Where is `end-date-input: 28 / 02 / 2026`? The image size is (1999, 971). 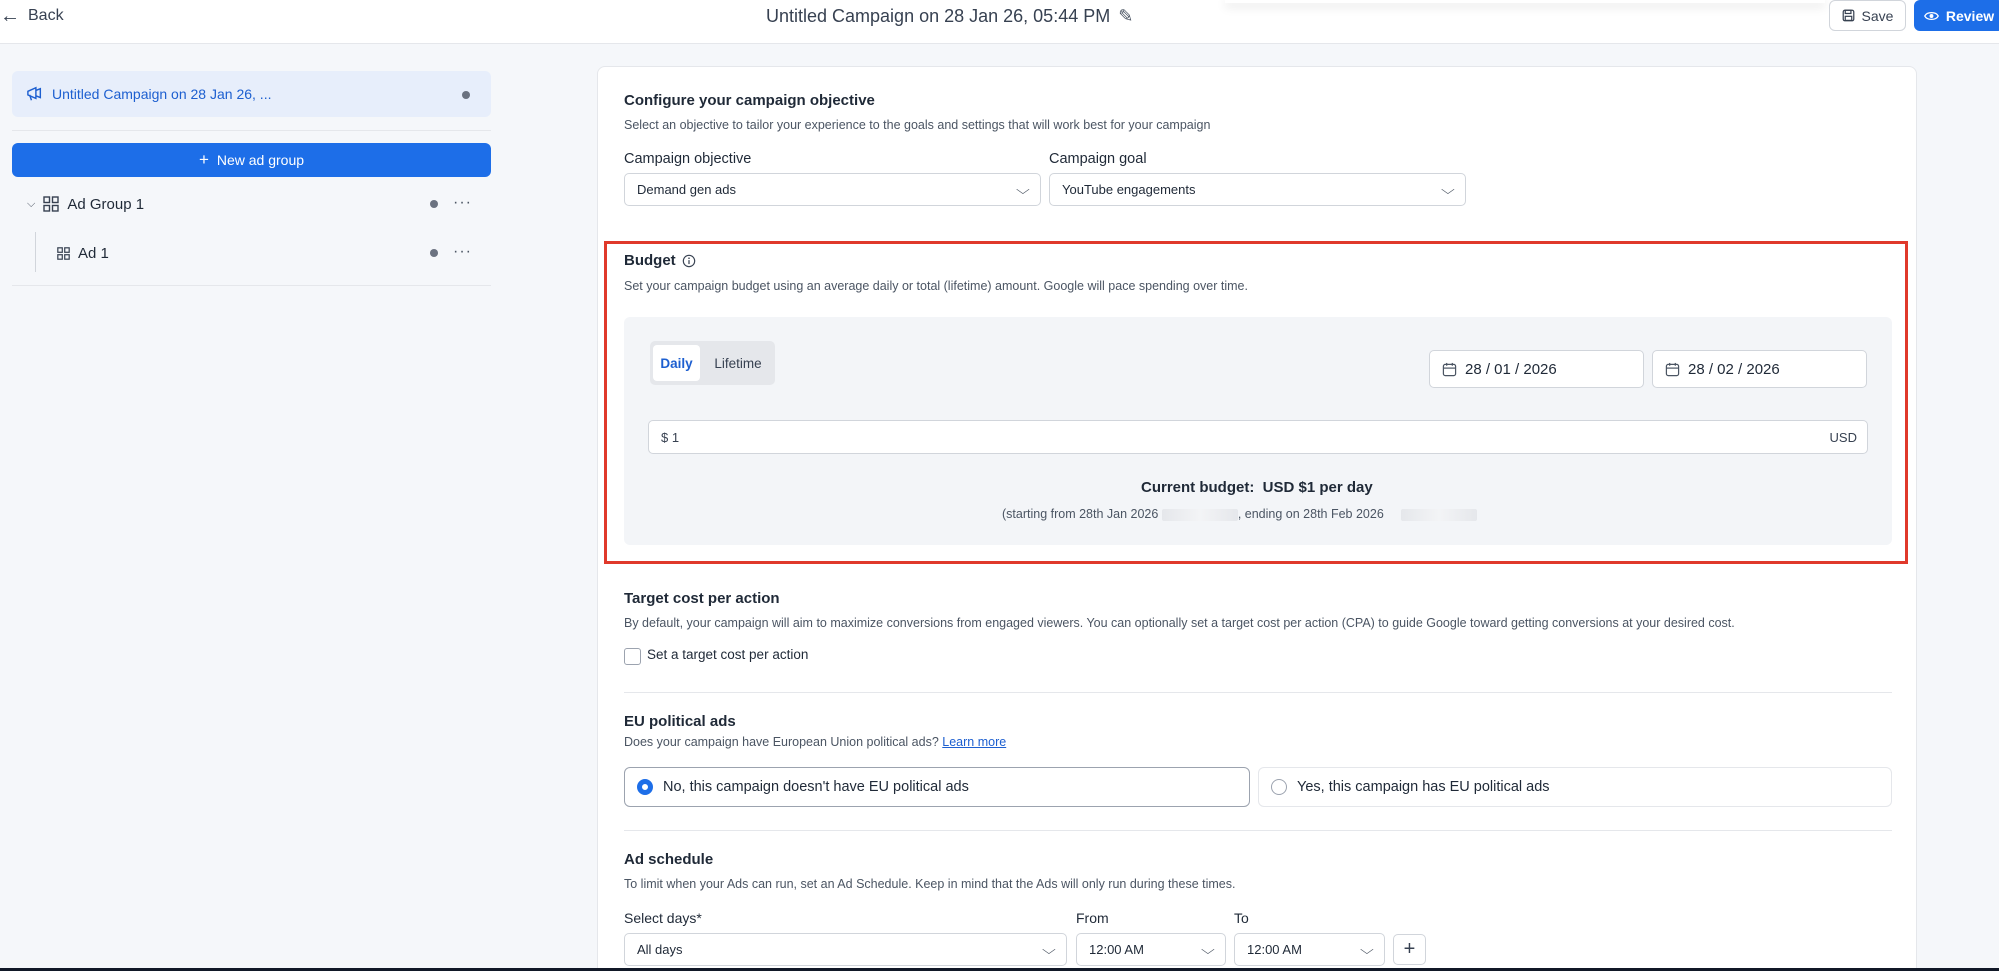 end-date-input: 28 / 02 / 2026 is located at coordinates (1759, 369).